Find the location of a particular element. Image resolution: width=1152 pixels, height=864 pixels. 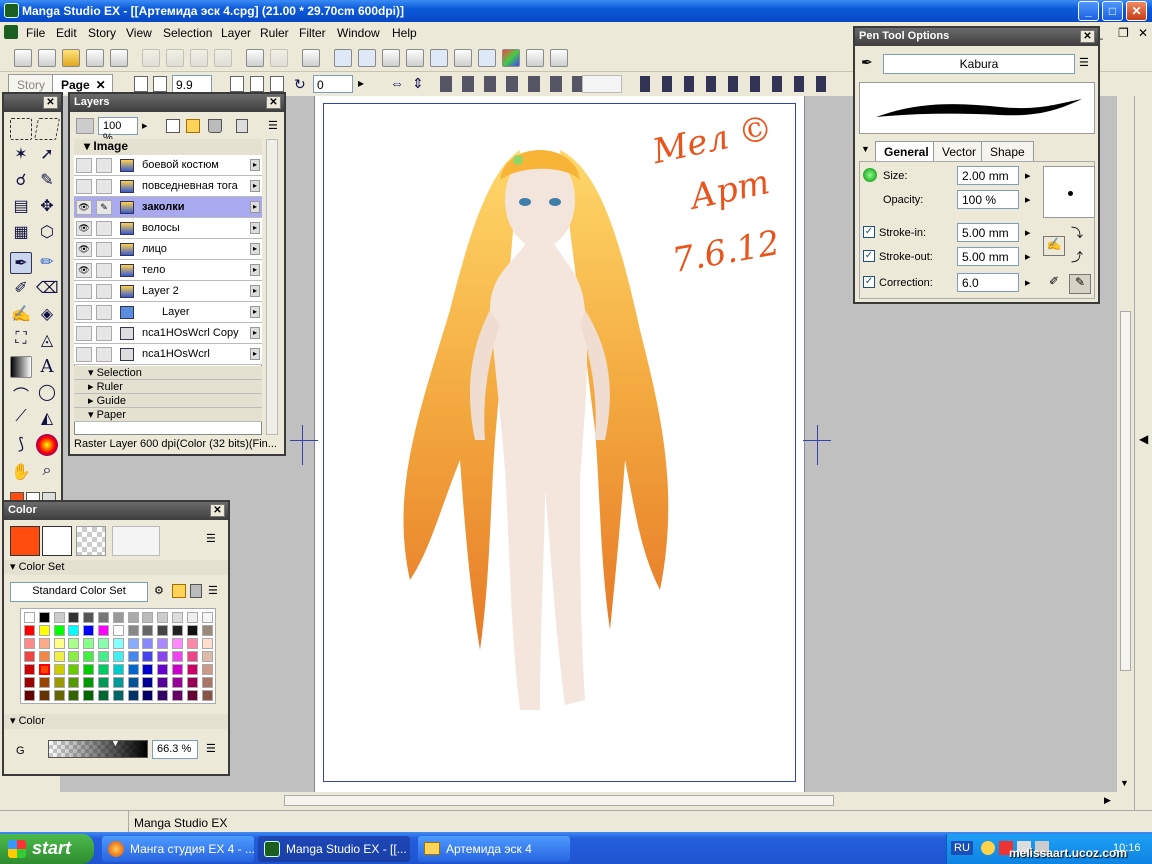

size-field: 2.00 mm is located at coordinates (988, 175).